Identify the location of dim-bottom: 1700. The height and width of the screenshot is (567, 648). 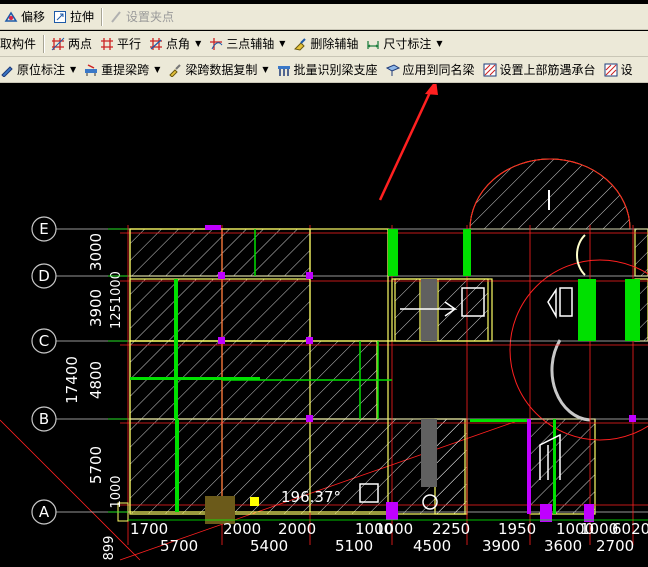
(149, 529).